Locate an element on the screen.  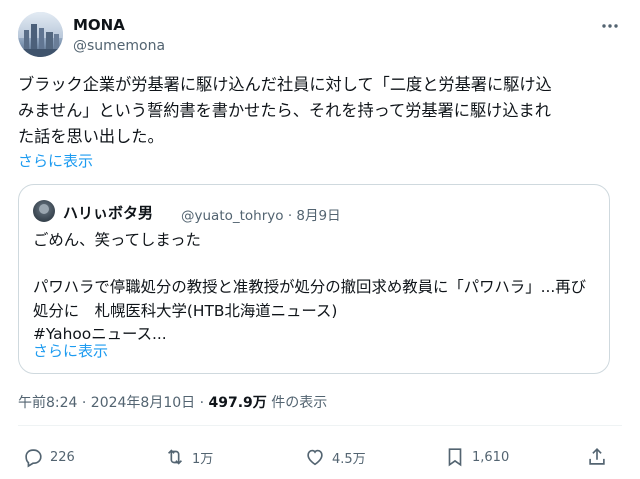
heart-icon is located at coordinates (315, 457).